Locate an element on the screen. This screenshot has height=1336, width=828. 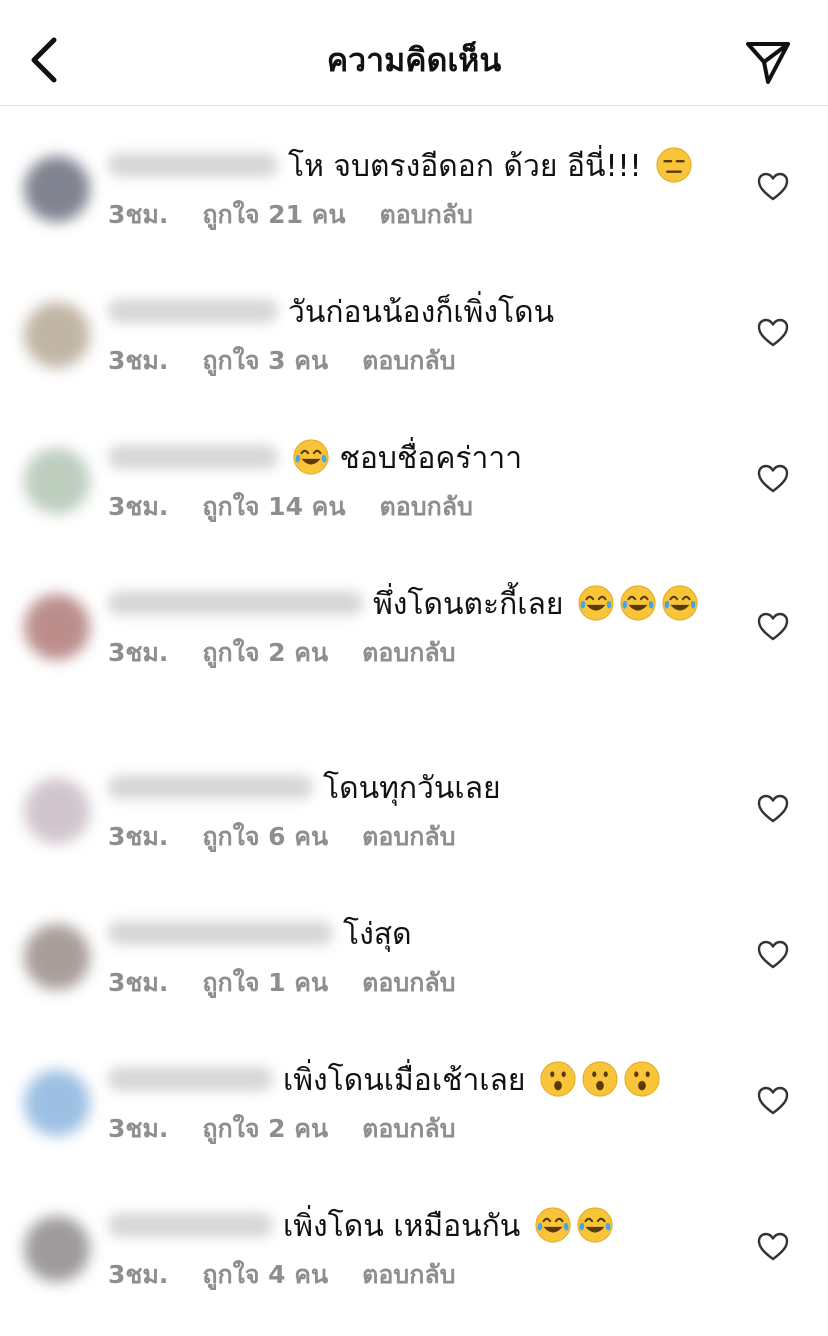
like-count: ถูกใจ 6 คน is located at coordinates (265, 836).